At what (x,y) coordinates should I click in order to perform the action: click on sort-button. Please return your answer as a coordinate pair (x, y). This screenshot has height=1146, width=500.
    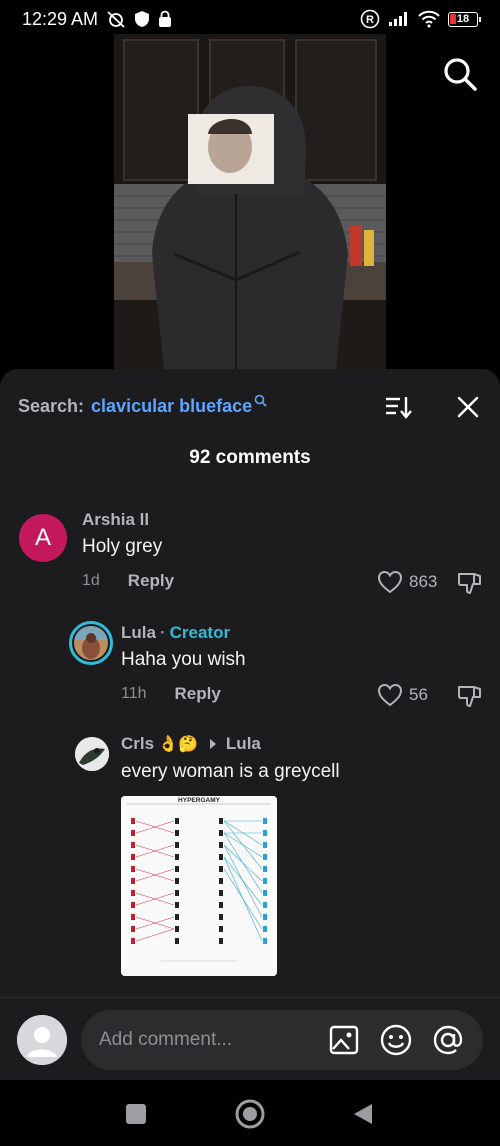
    Looking at the image, I should click on (398, 407).